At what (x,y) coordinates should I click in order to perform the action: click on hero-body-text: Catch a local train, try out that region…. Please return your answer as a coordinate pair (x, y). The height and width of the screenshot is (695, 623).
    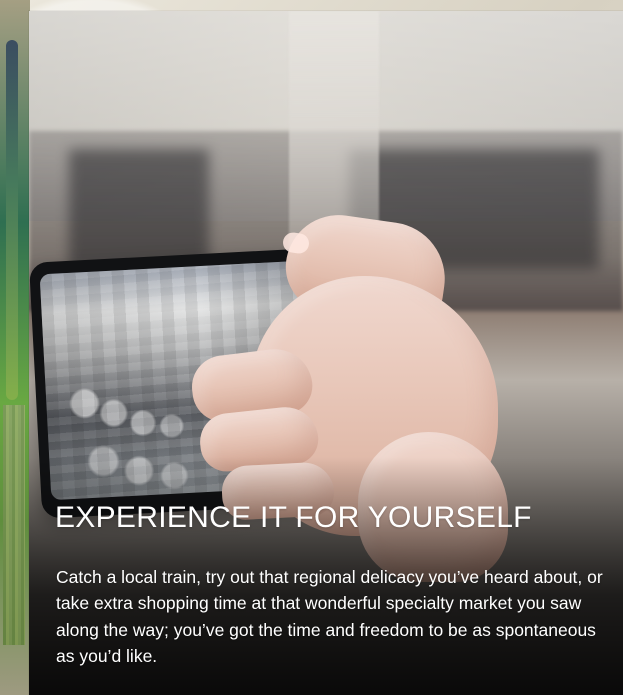
    Looking at the image, I should click on (329, 616).